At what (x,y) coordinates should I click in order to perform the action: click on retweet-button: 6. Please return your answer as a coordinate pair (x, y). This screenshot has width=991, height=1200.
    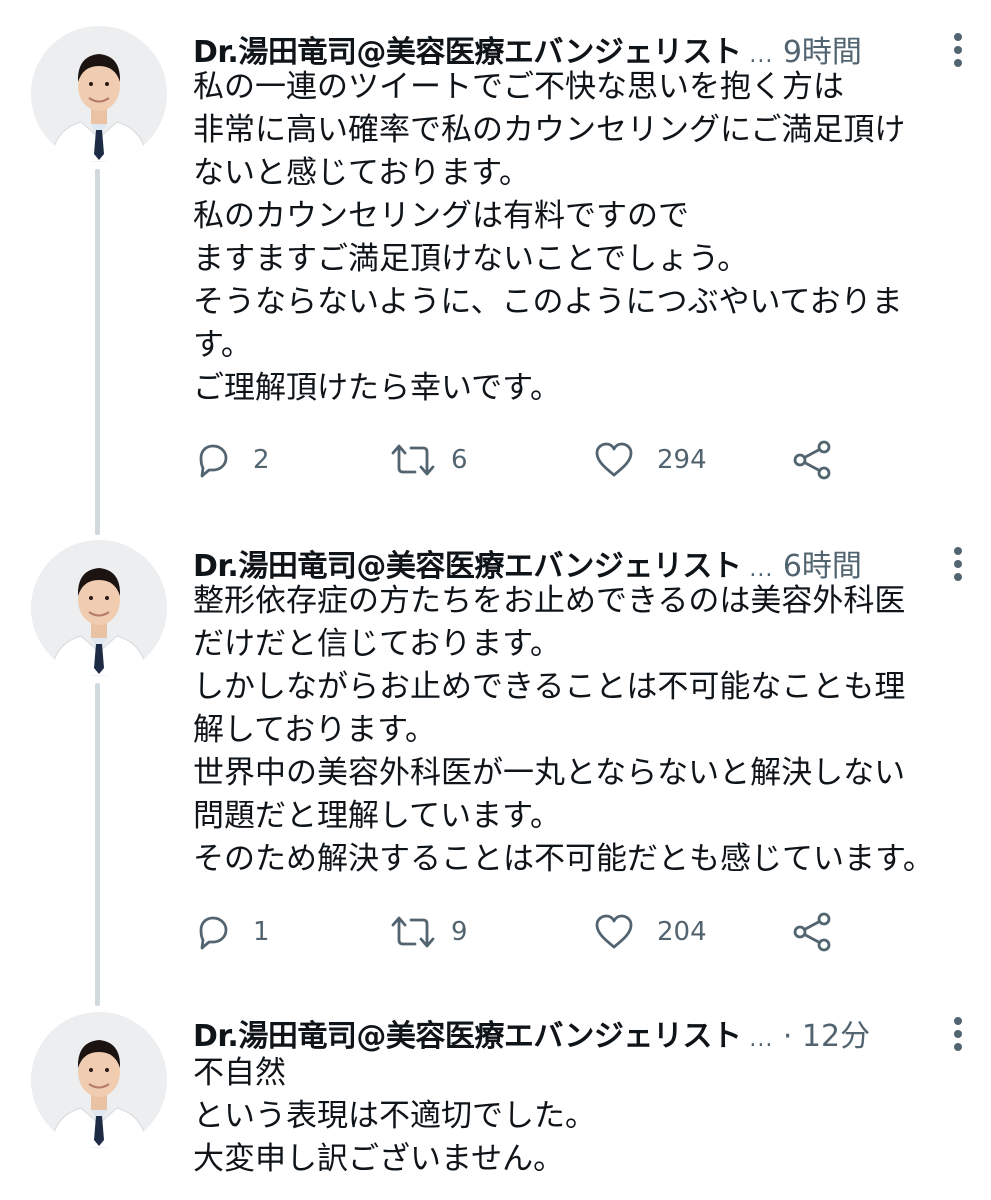
    Looking at the image, I should click on (428, 460).